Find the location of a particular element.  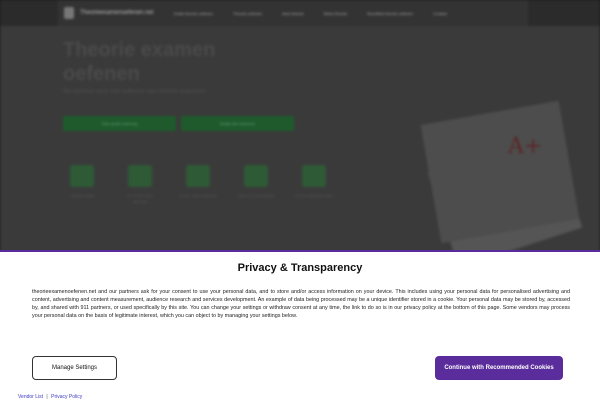

privacy-policy-link: Privacy Policy is located at coordinates (66, 397).